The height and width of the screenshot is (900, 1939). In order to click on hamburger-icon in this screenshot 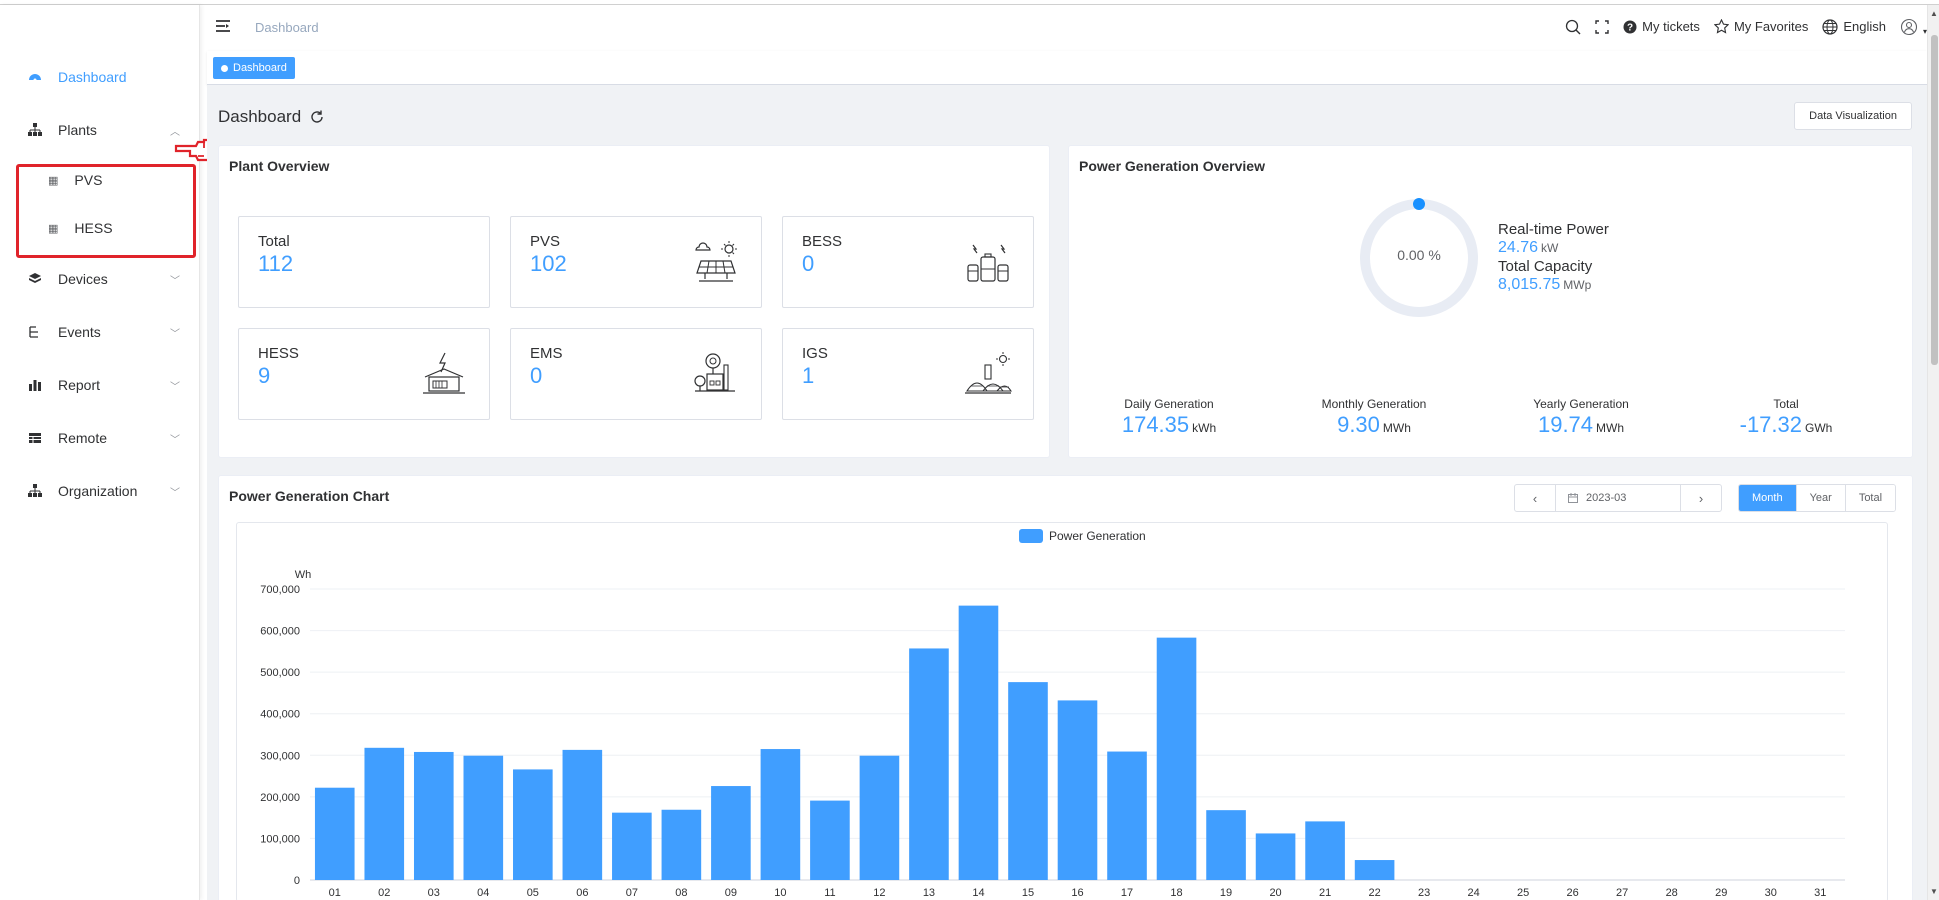, I will do `click(223, 28)`.